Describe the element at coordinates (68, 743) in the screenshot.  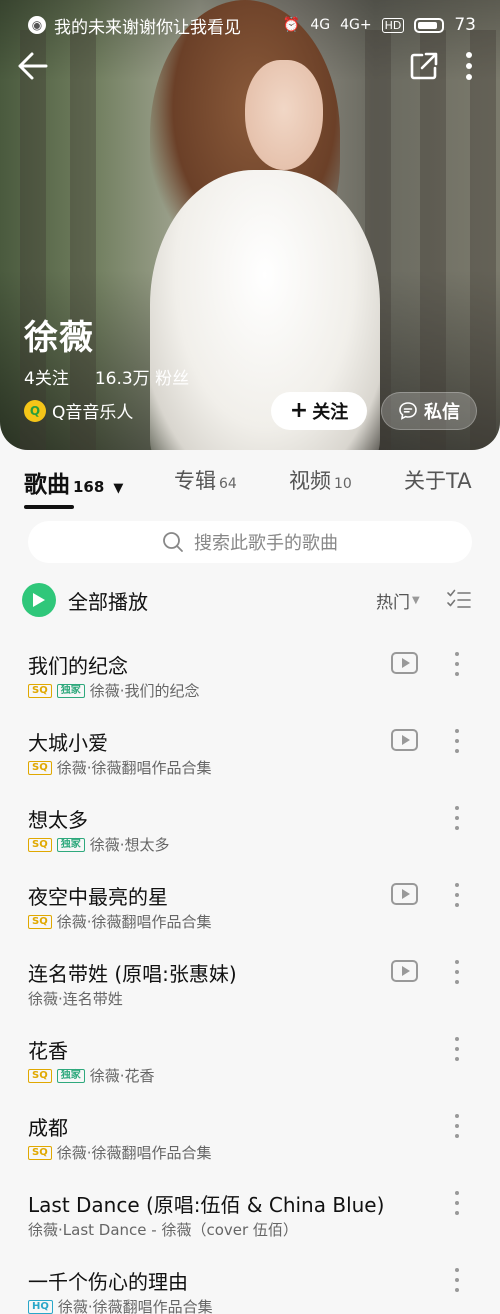
I see `song-title: 大城小爱` at that location.